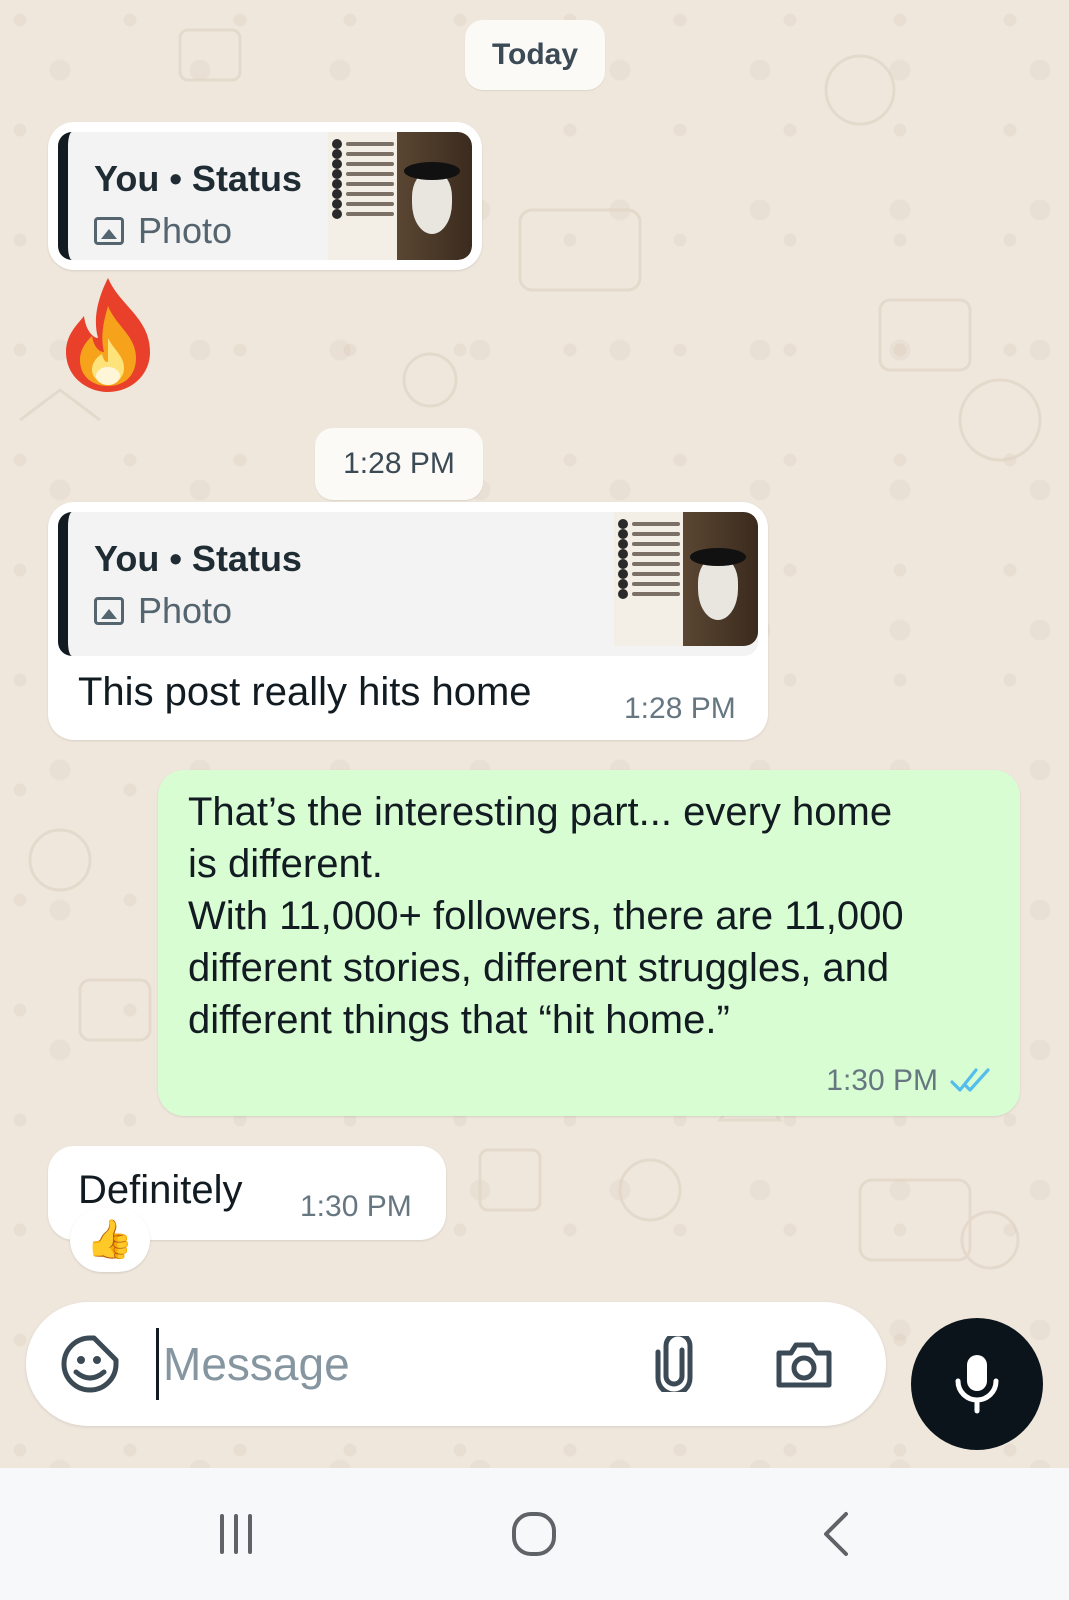 This screenshot has width=1069, height=1600. Describe the element at coordinates (836, 1534) in the screenshot. I see `back-icon` at that location.